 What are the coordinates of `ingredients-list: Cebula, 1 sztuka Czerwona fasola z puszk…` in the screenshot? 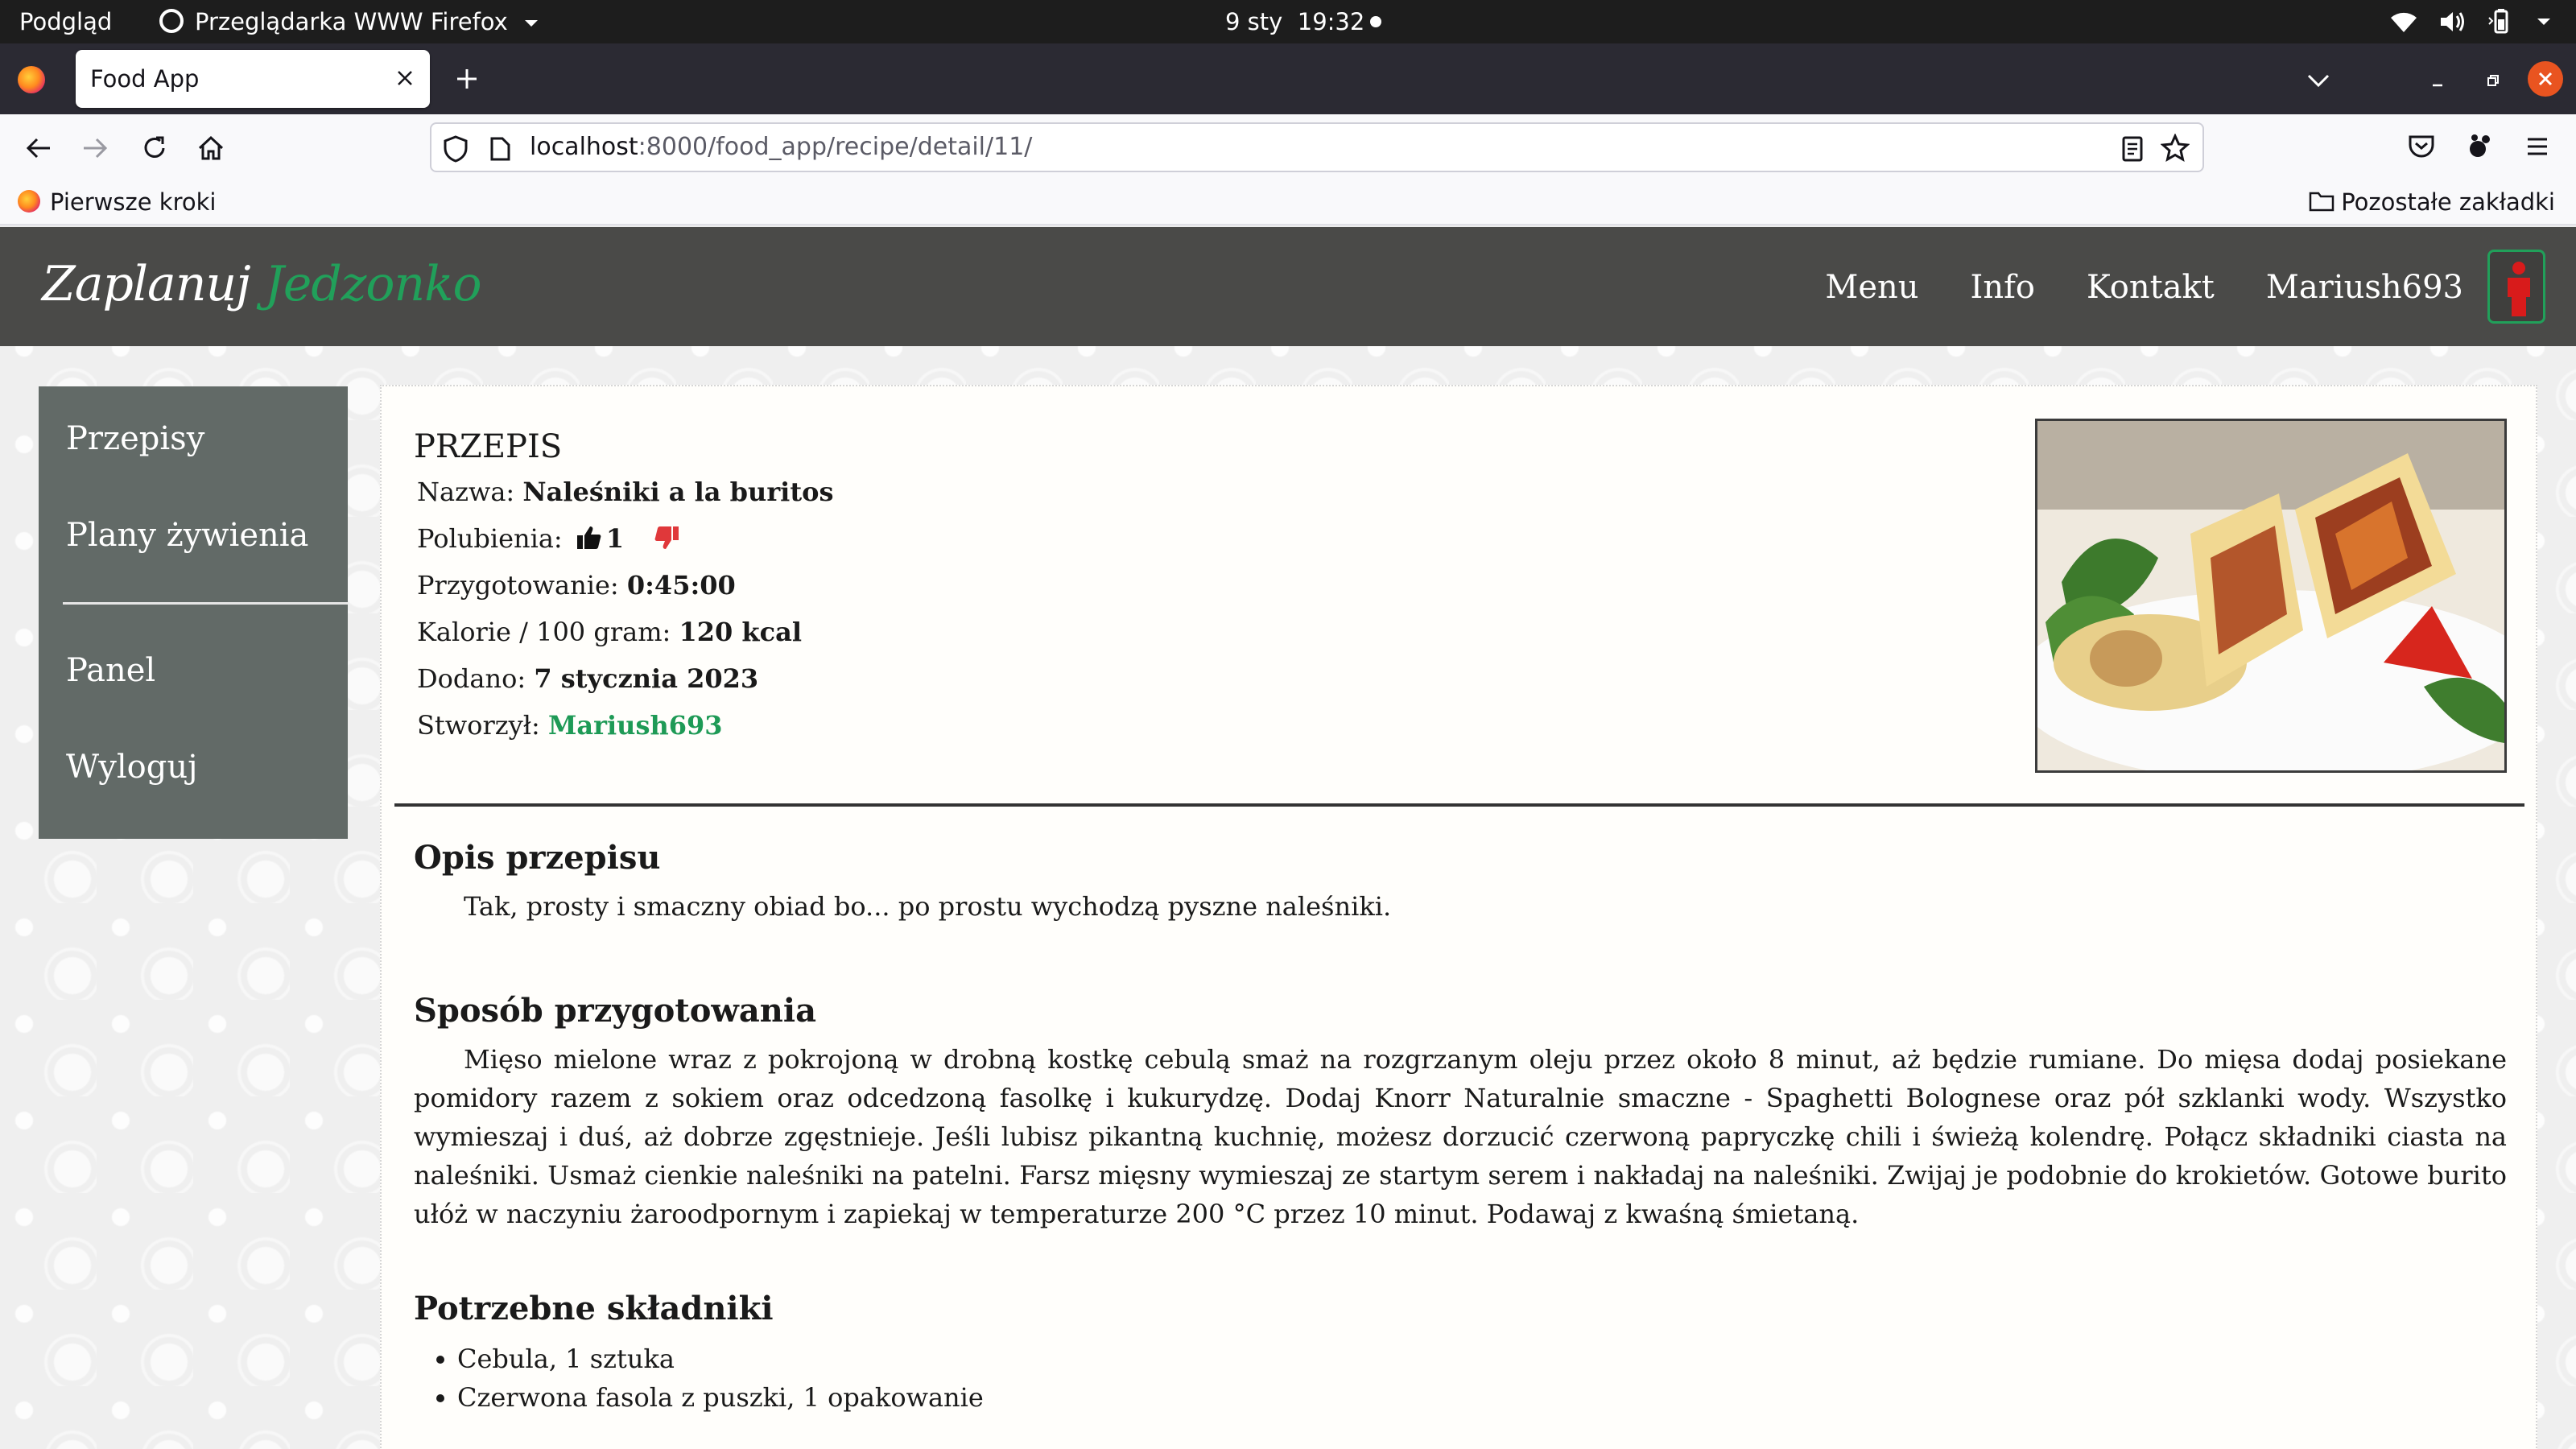 It's located at (708, 1378).